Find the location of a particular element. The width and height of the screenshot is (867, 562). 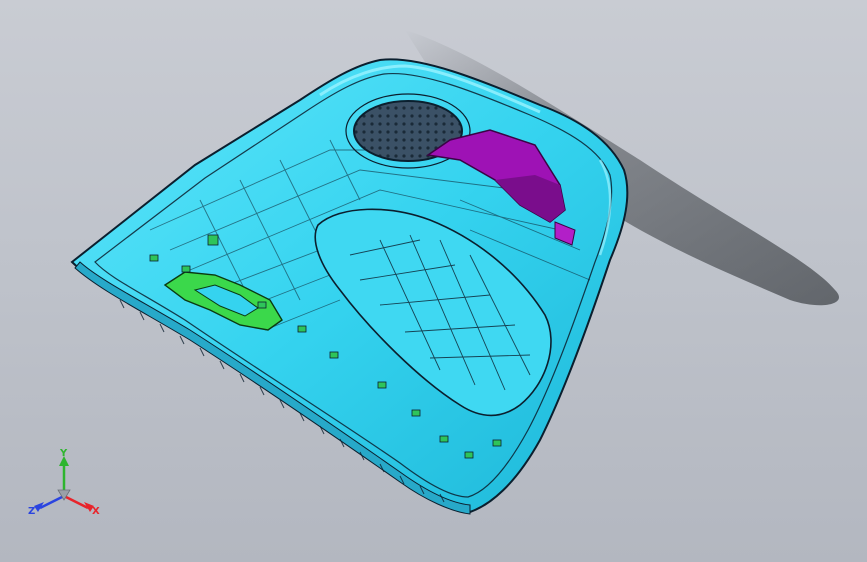

y-axis-label: Y is located at coordinates (63, 453).